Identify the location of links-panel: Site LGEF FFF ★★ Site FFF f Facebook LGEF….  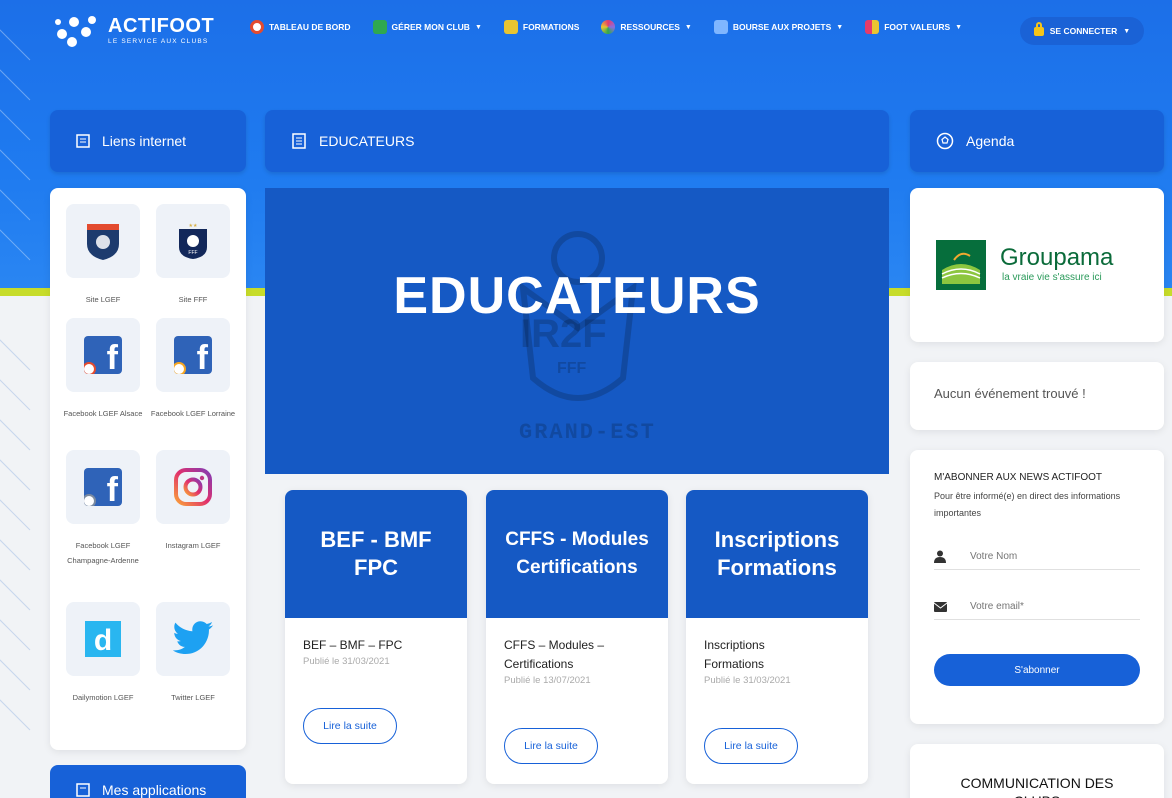
(148, 469).